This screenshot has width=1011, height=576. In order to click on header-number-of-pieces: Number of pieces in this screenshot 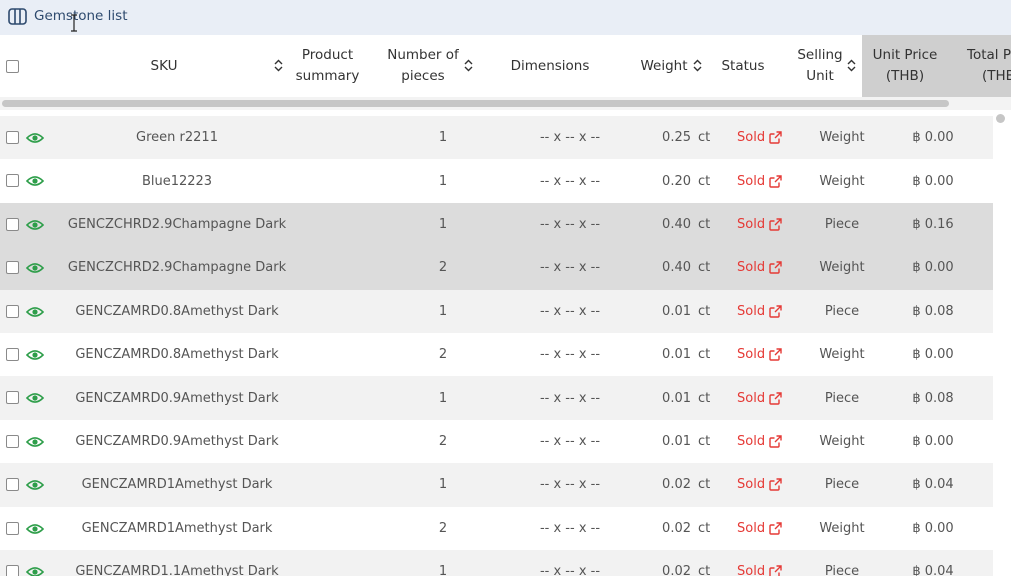, I will do `click(423, 66)`.